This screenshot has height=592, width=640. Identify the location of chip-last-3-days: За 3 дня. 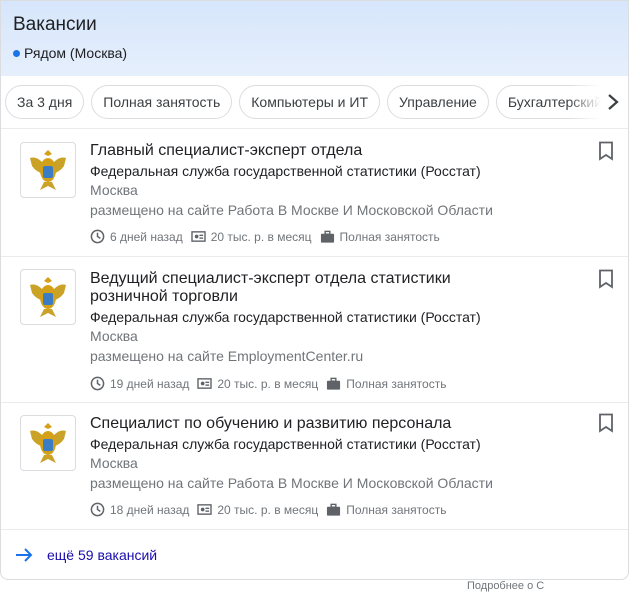
(45, 102).